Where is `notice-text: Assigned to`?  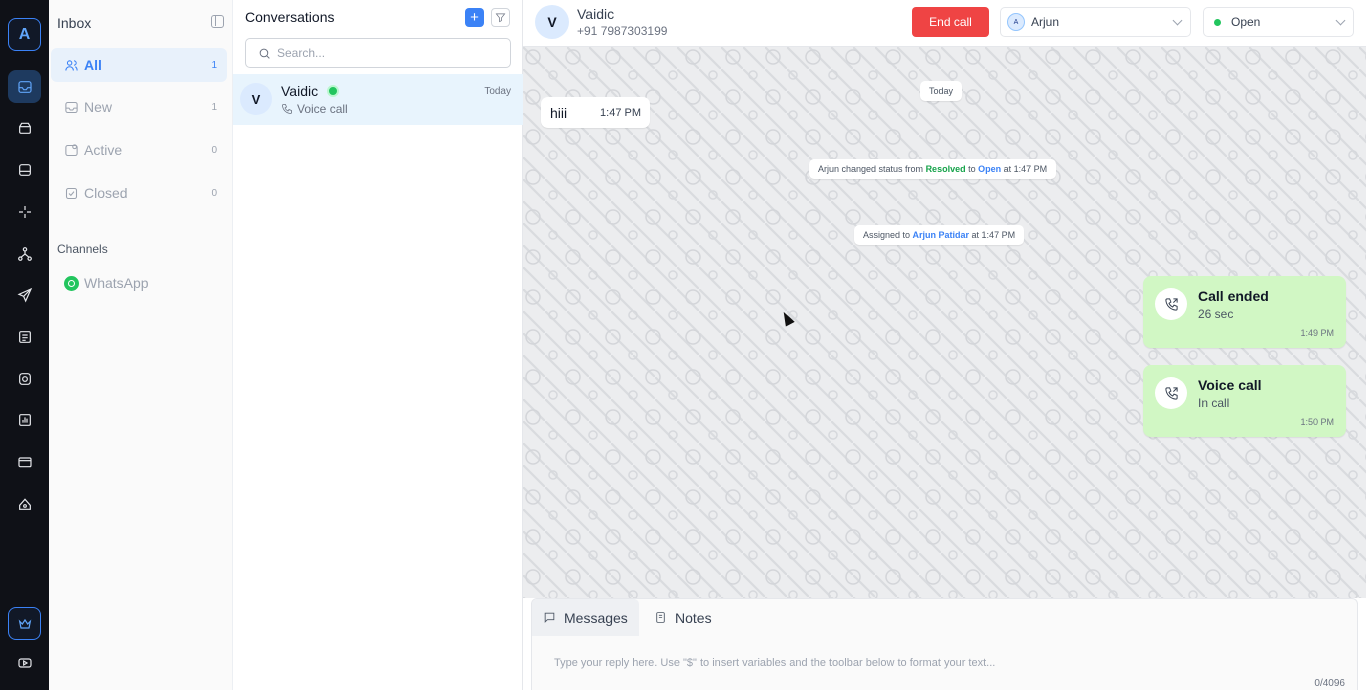
notice-text: Assigned to is located at coordinates (888, 235).